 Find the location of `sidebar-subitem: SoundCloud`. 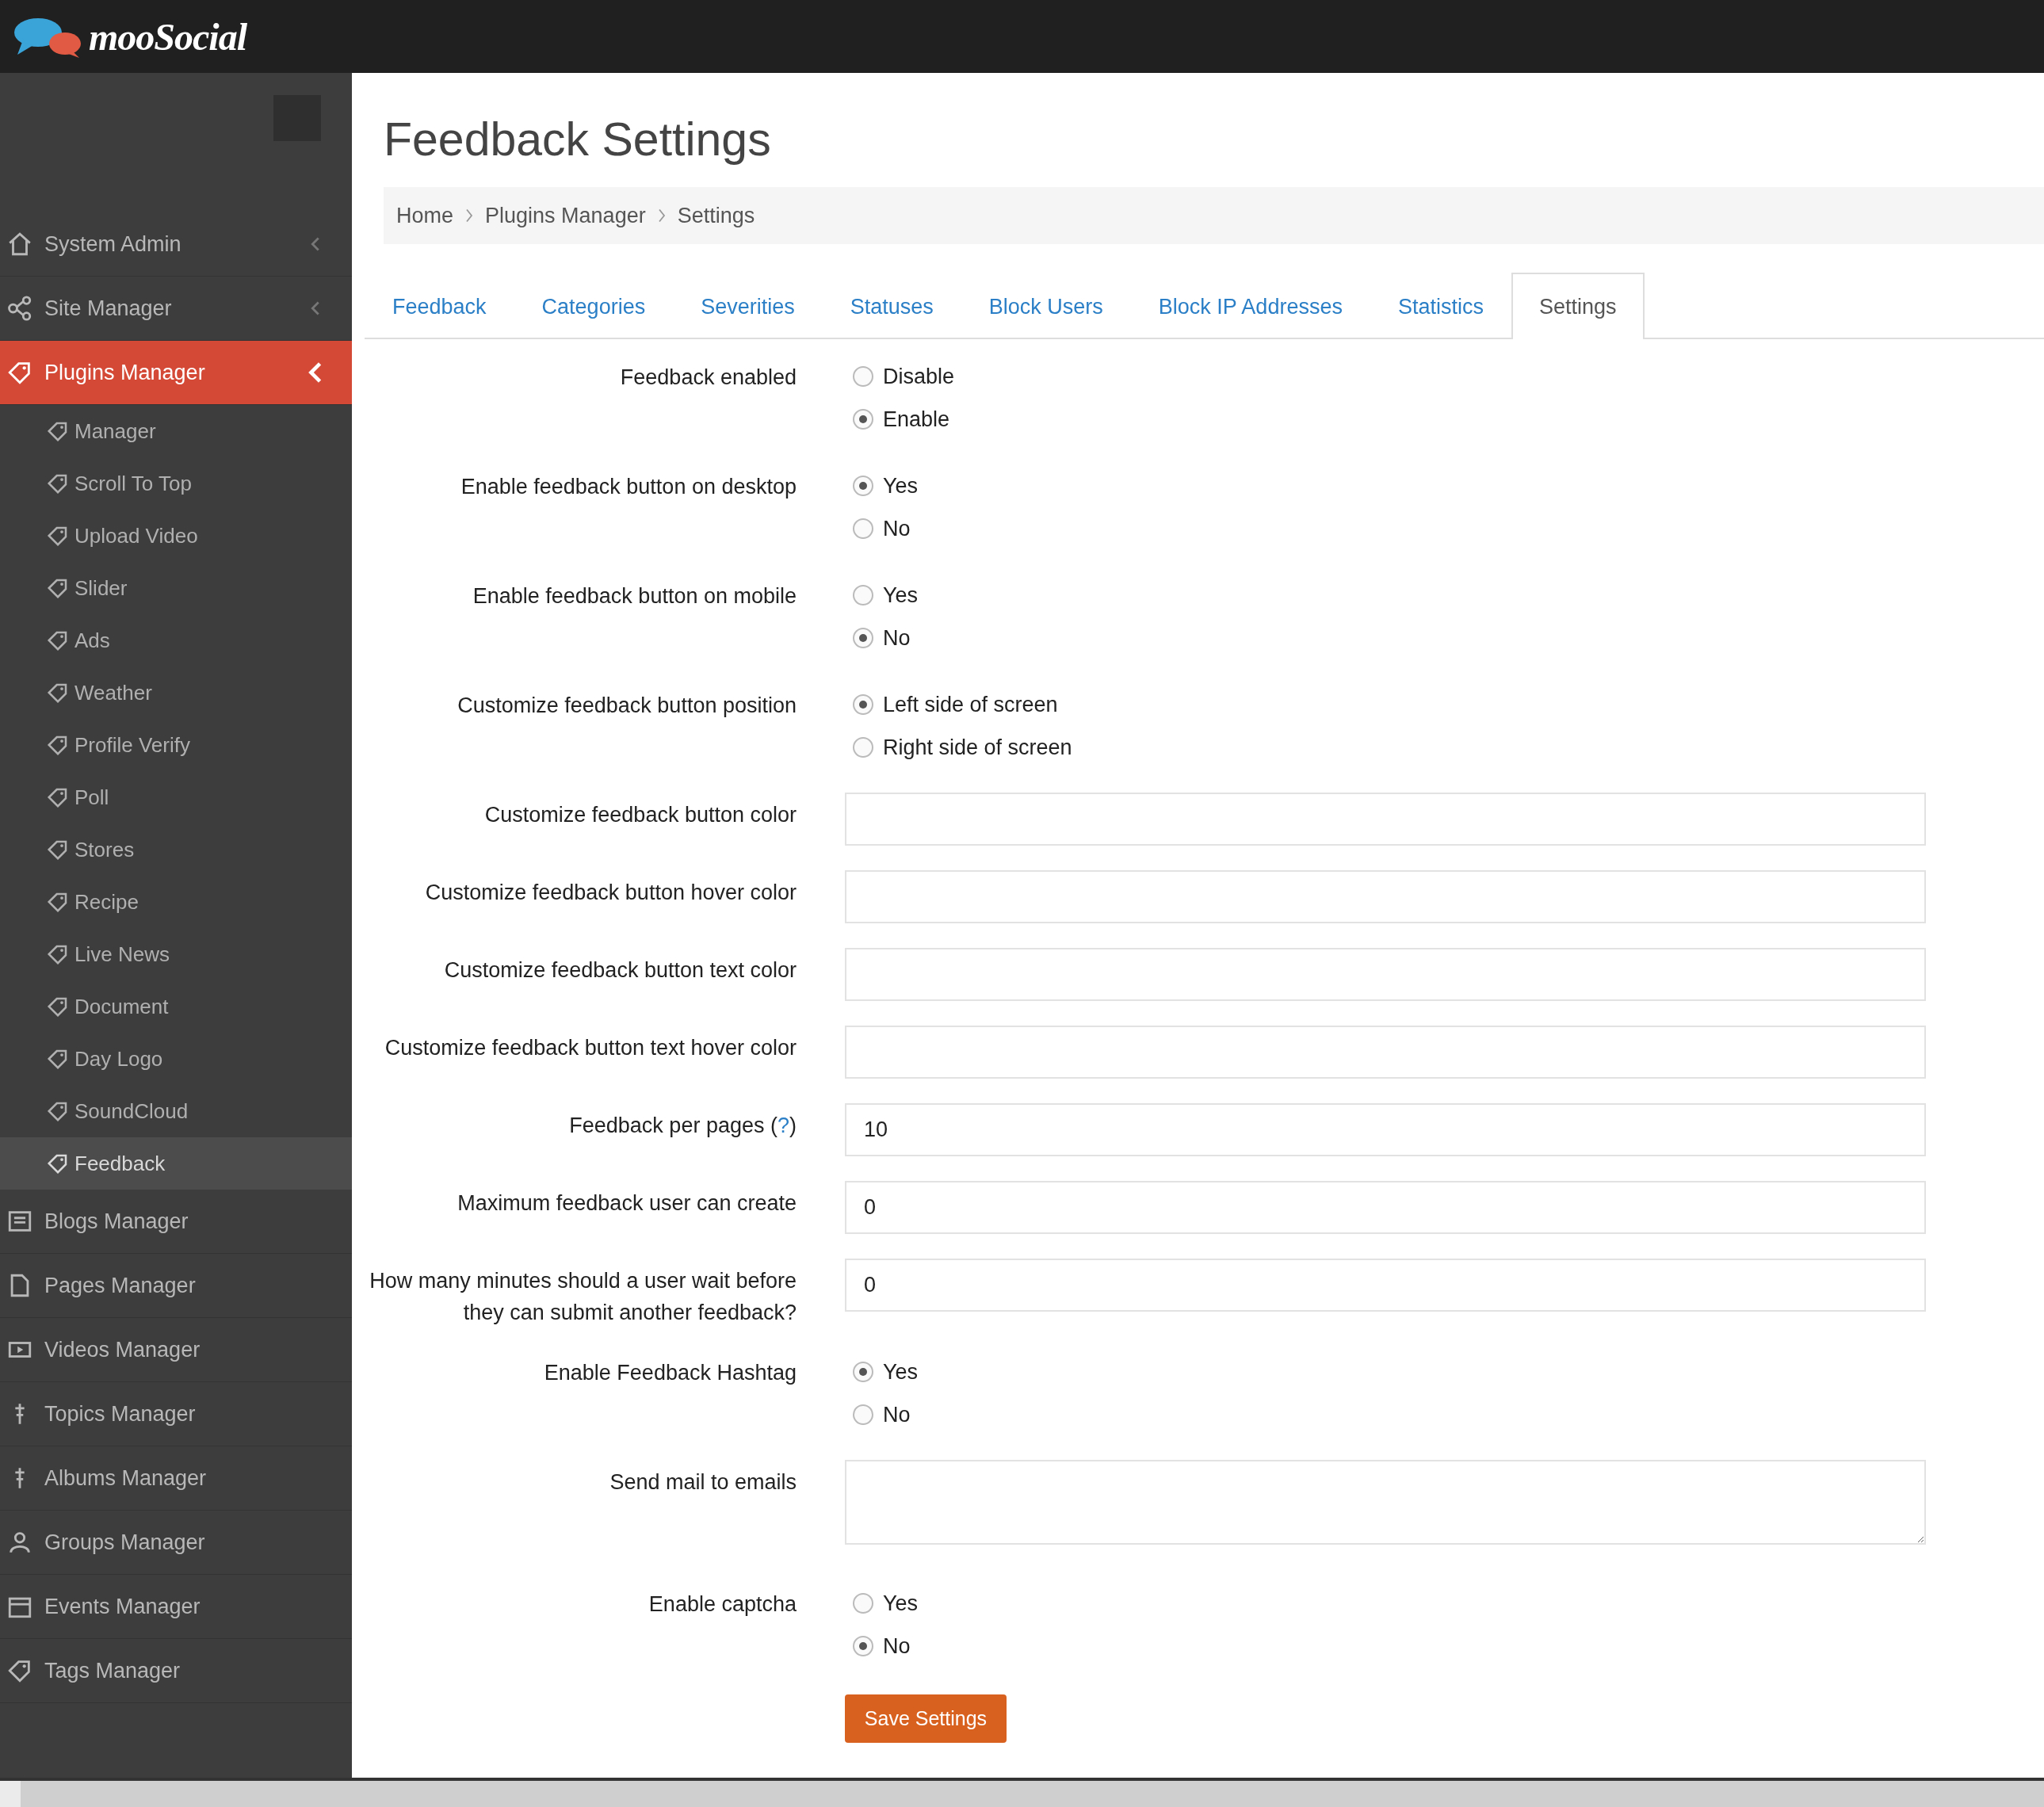

sidebar-subitem: SoundCloud is located at coordinates (176, 1111).